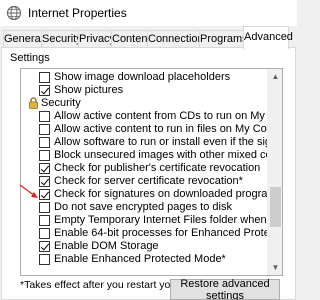 The height and width of the screenshot is (300, 320). I want to click on tab-programs: Programs, so click(223, 39).